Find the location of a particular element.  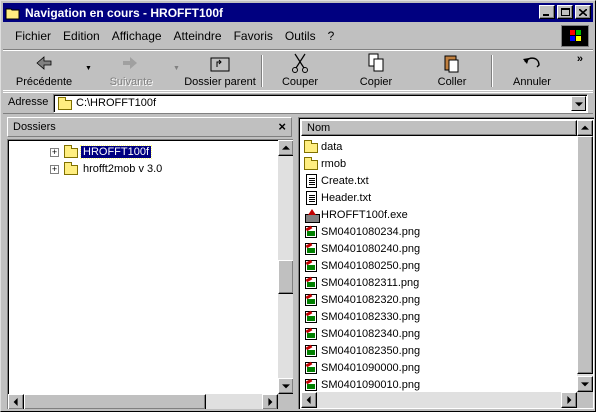

status-bar is located at coordinates (298, 411).